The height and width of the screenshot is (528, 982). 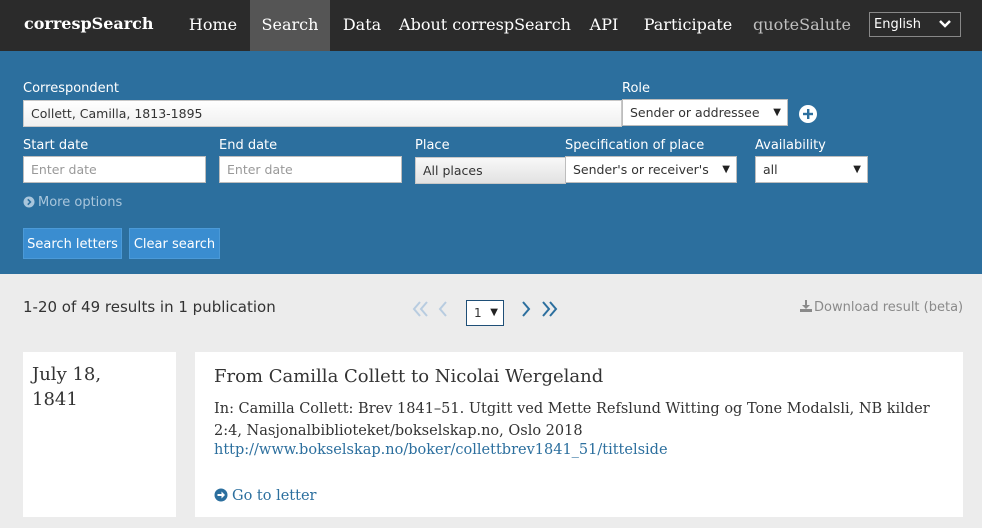 I want to click on double-chevron-left-icon, so click(x=420, y=309).